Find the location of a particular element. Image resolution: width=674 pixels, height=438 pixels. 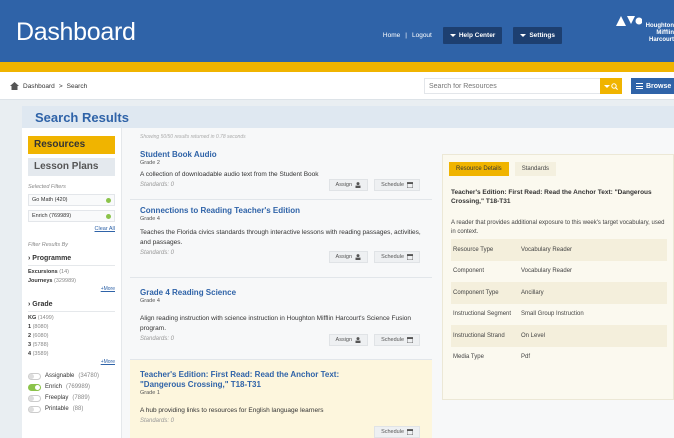

help-center-button: Help Center is located at coordinates (472, 35).